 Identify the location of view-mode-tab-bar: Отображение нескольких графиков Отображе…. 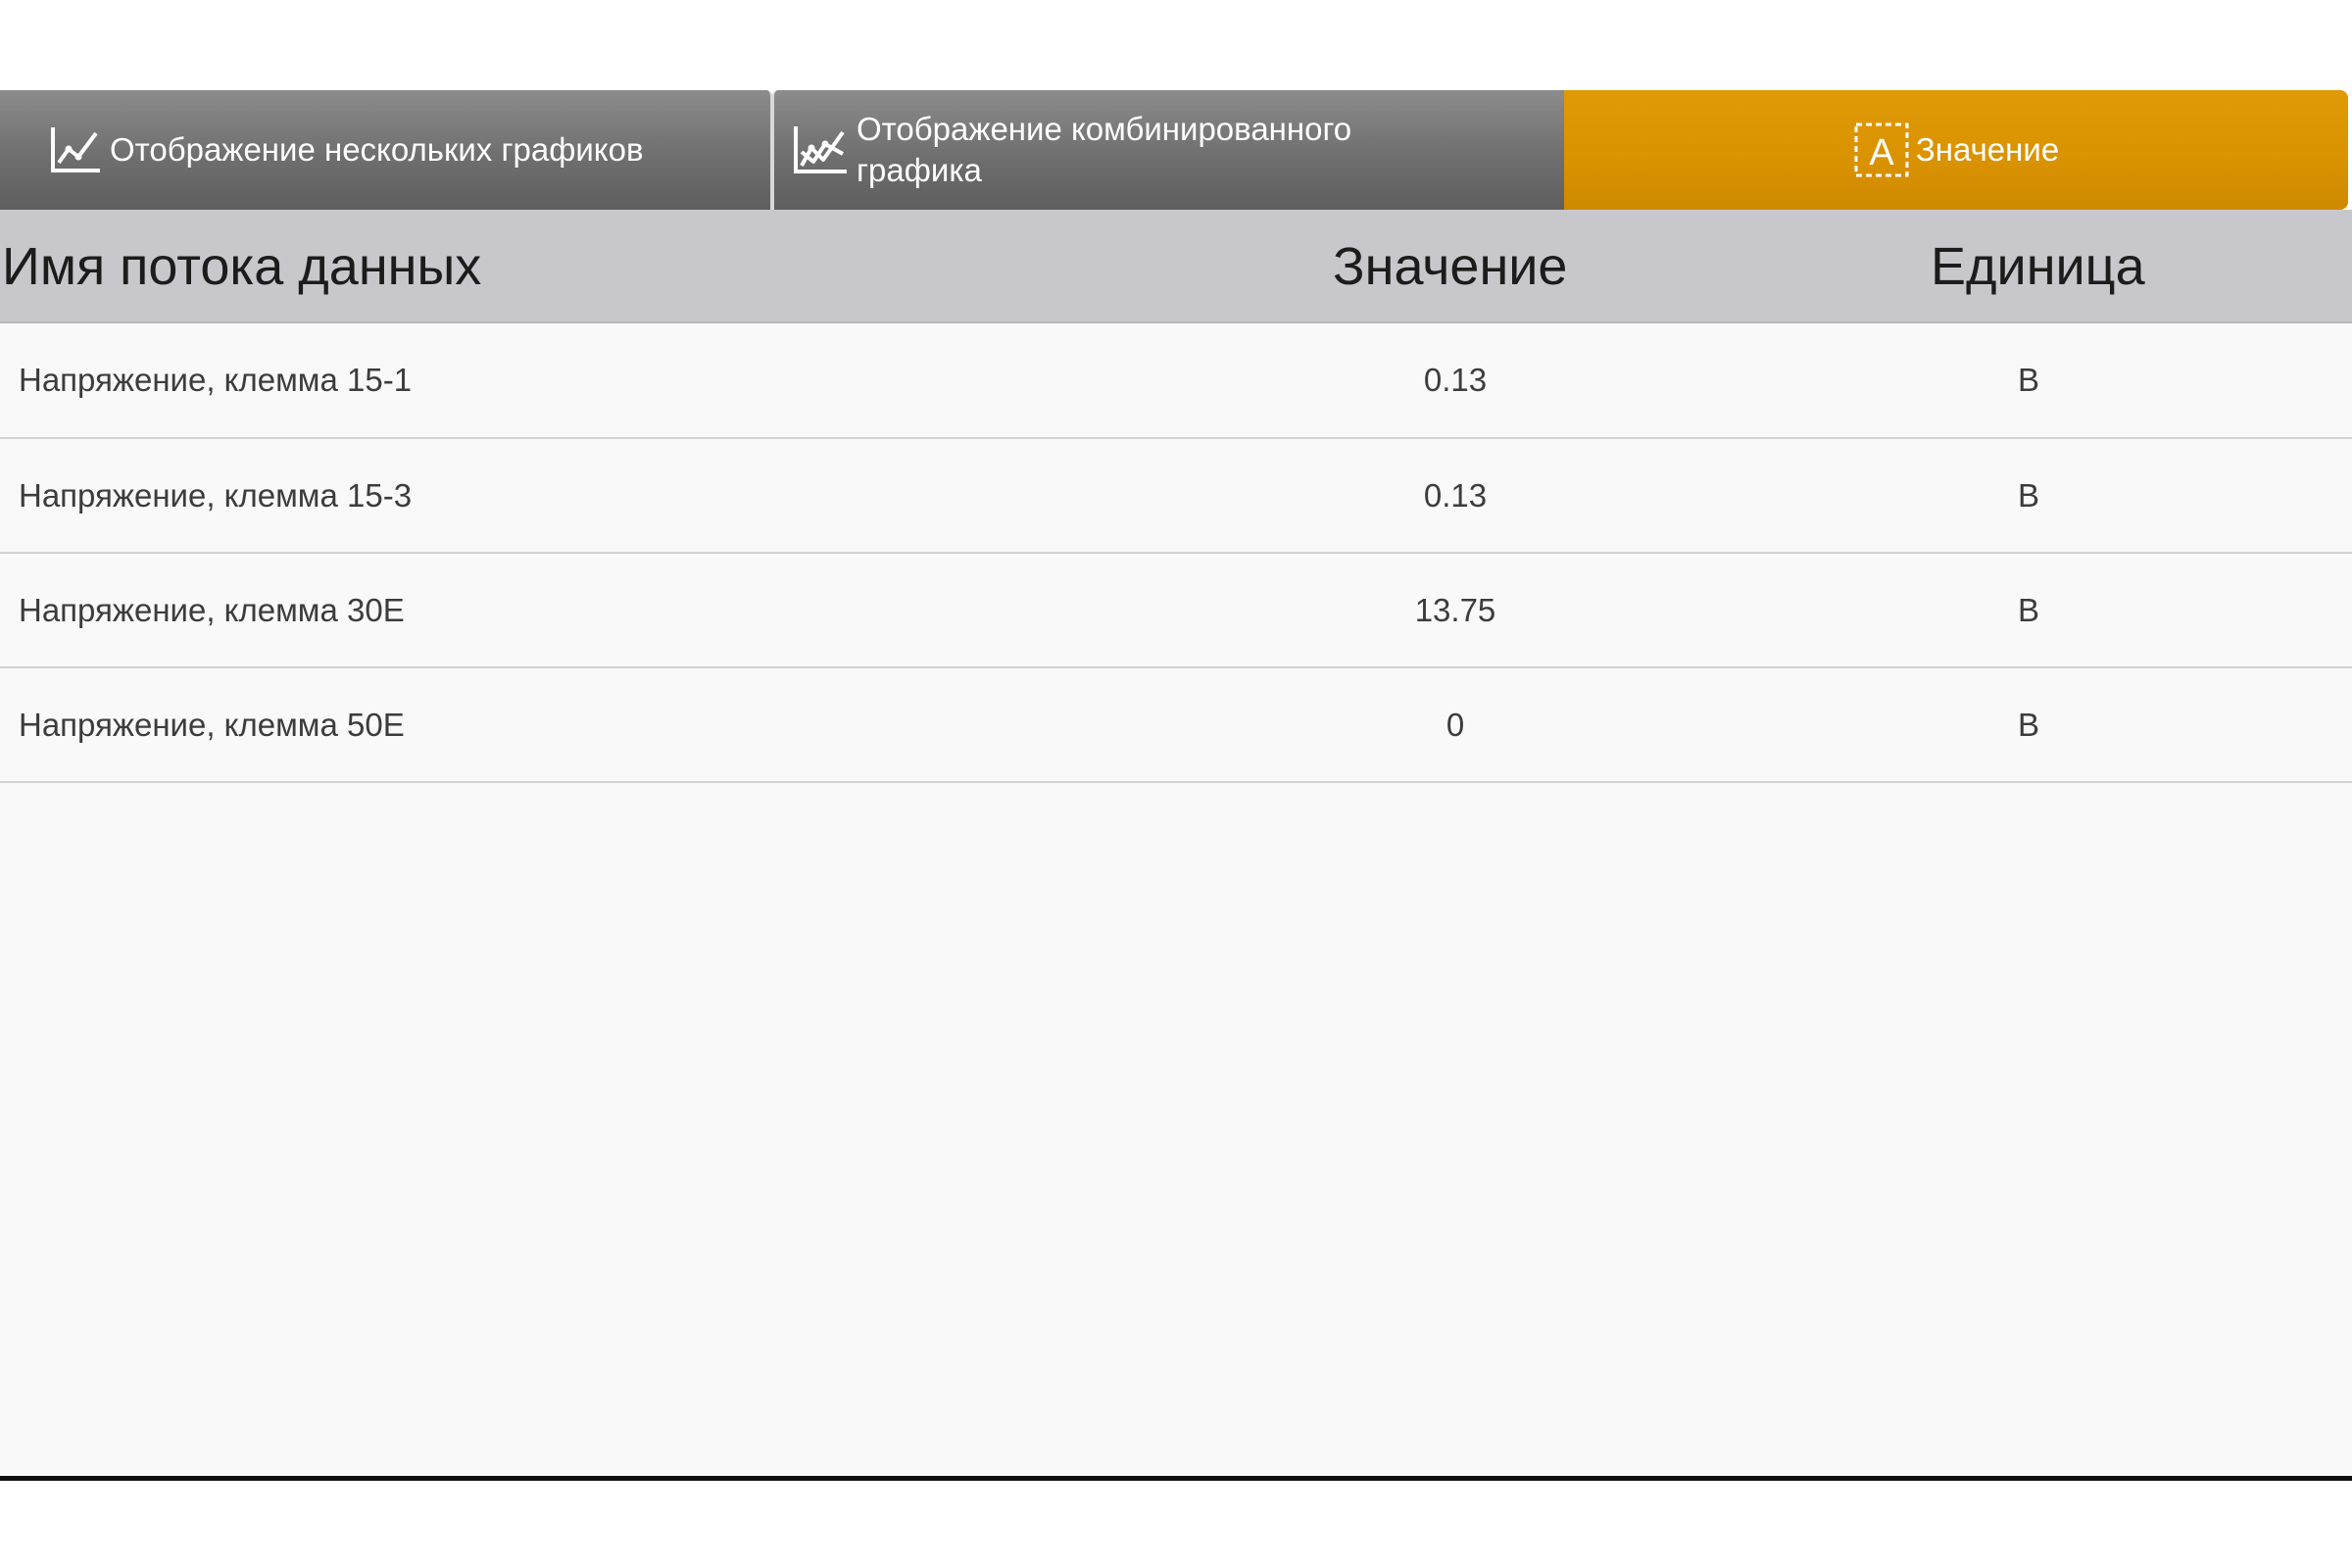
(1176, 150).